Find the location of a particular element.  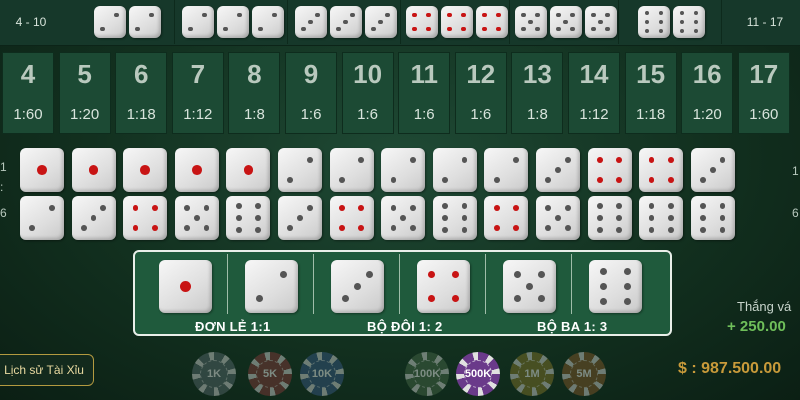

total-bet-cell: 8 1:8 is located at coordinates (254, 93).